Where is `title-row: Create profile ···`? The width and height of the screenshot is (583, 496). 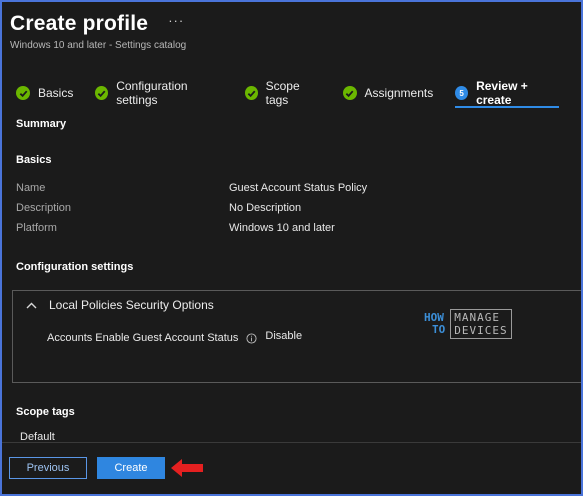
title-row: Create profile ··· is located at coordinates (97, 24).